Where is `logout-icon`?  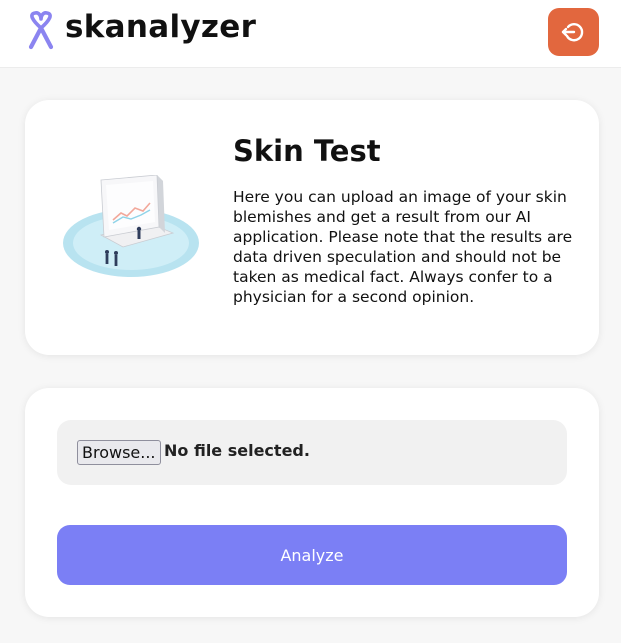
logout-icon is located at coordinates (572, 32).